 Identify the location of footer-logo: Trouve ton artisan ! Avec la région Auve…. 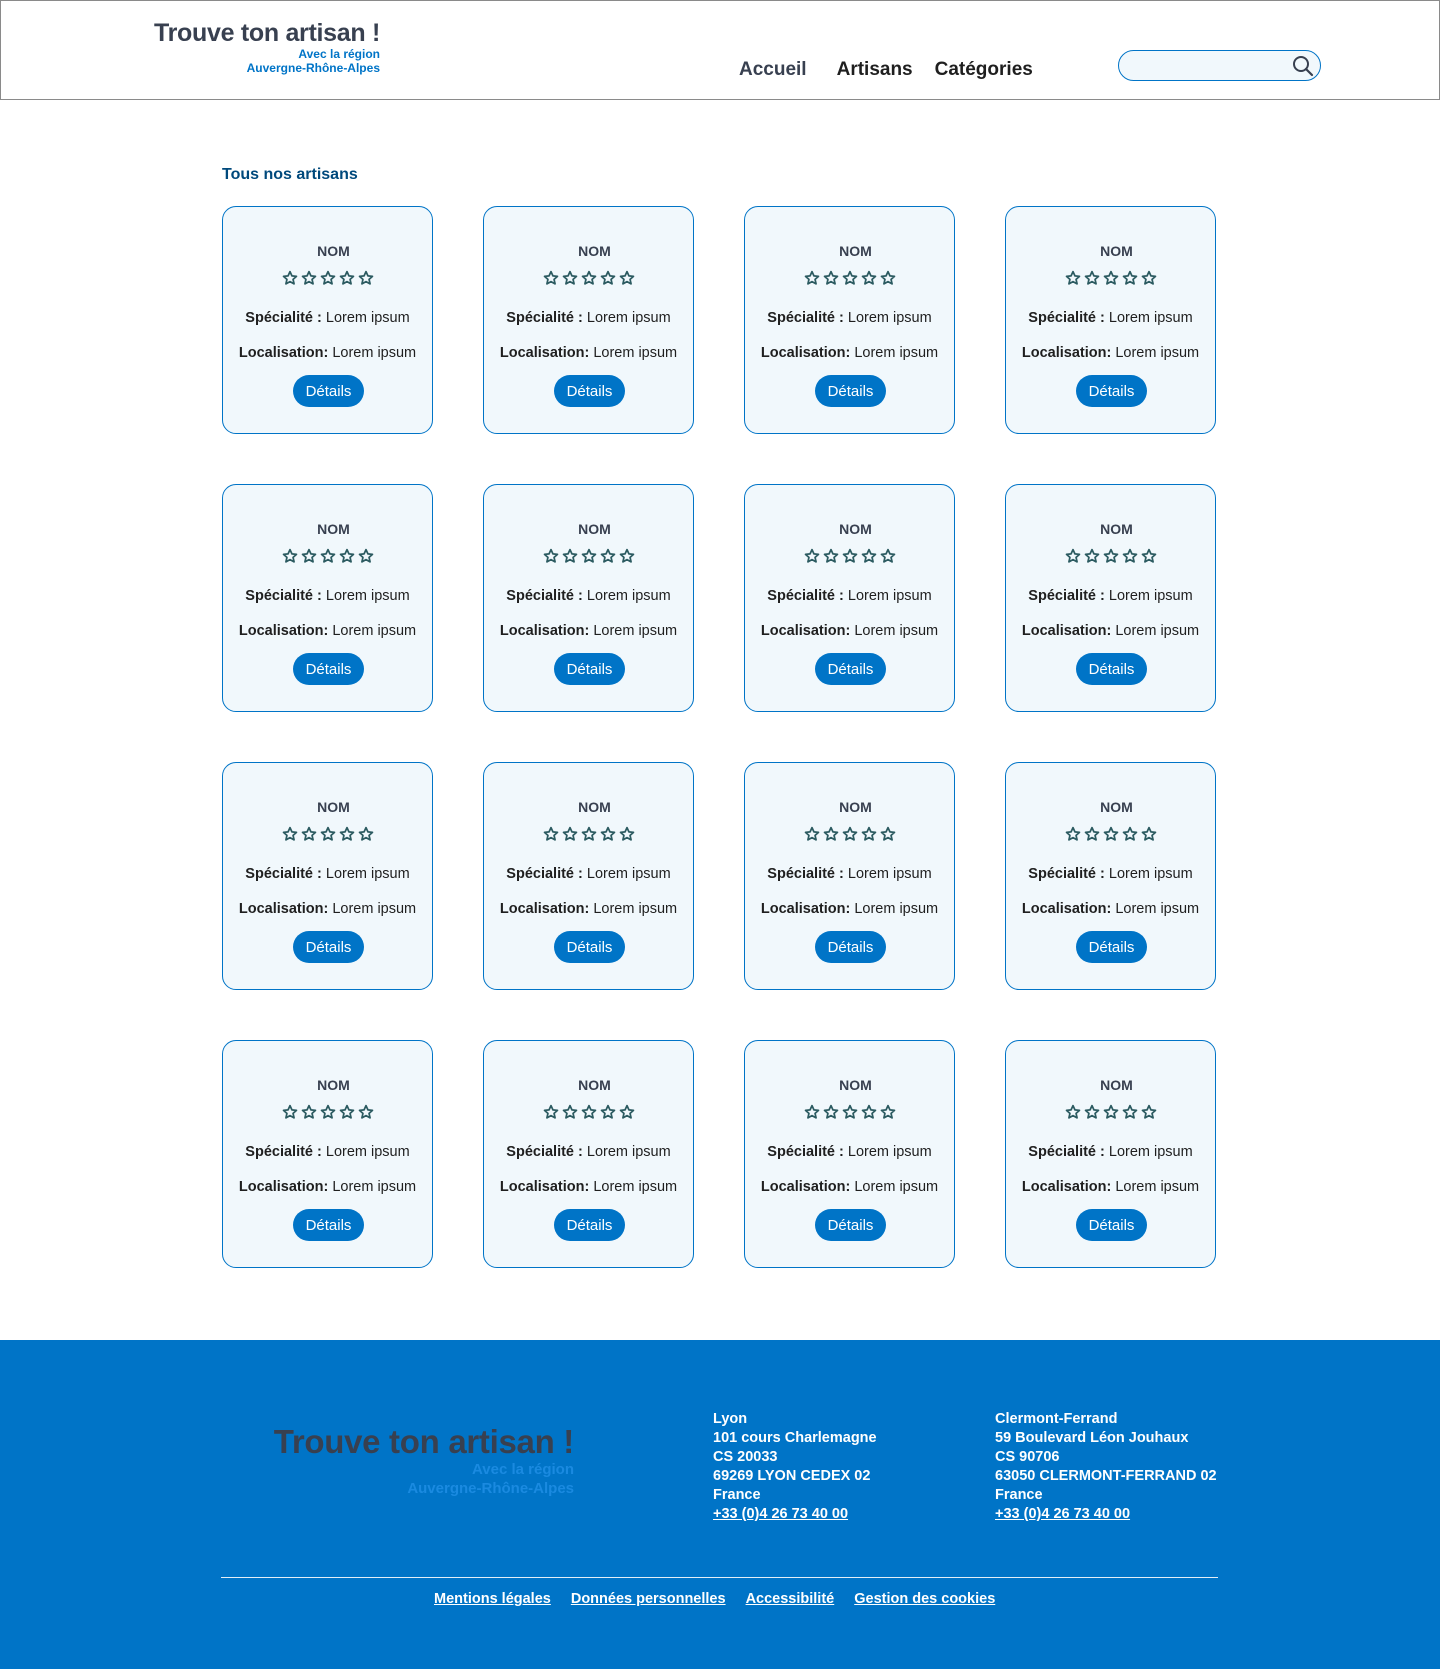
(415, 1461).